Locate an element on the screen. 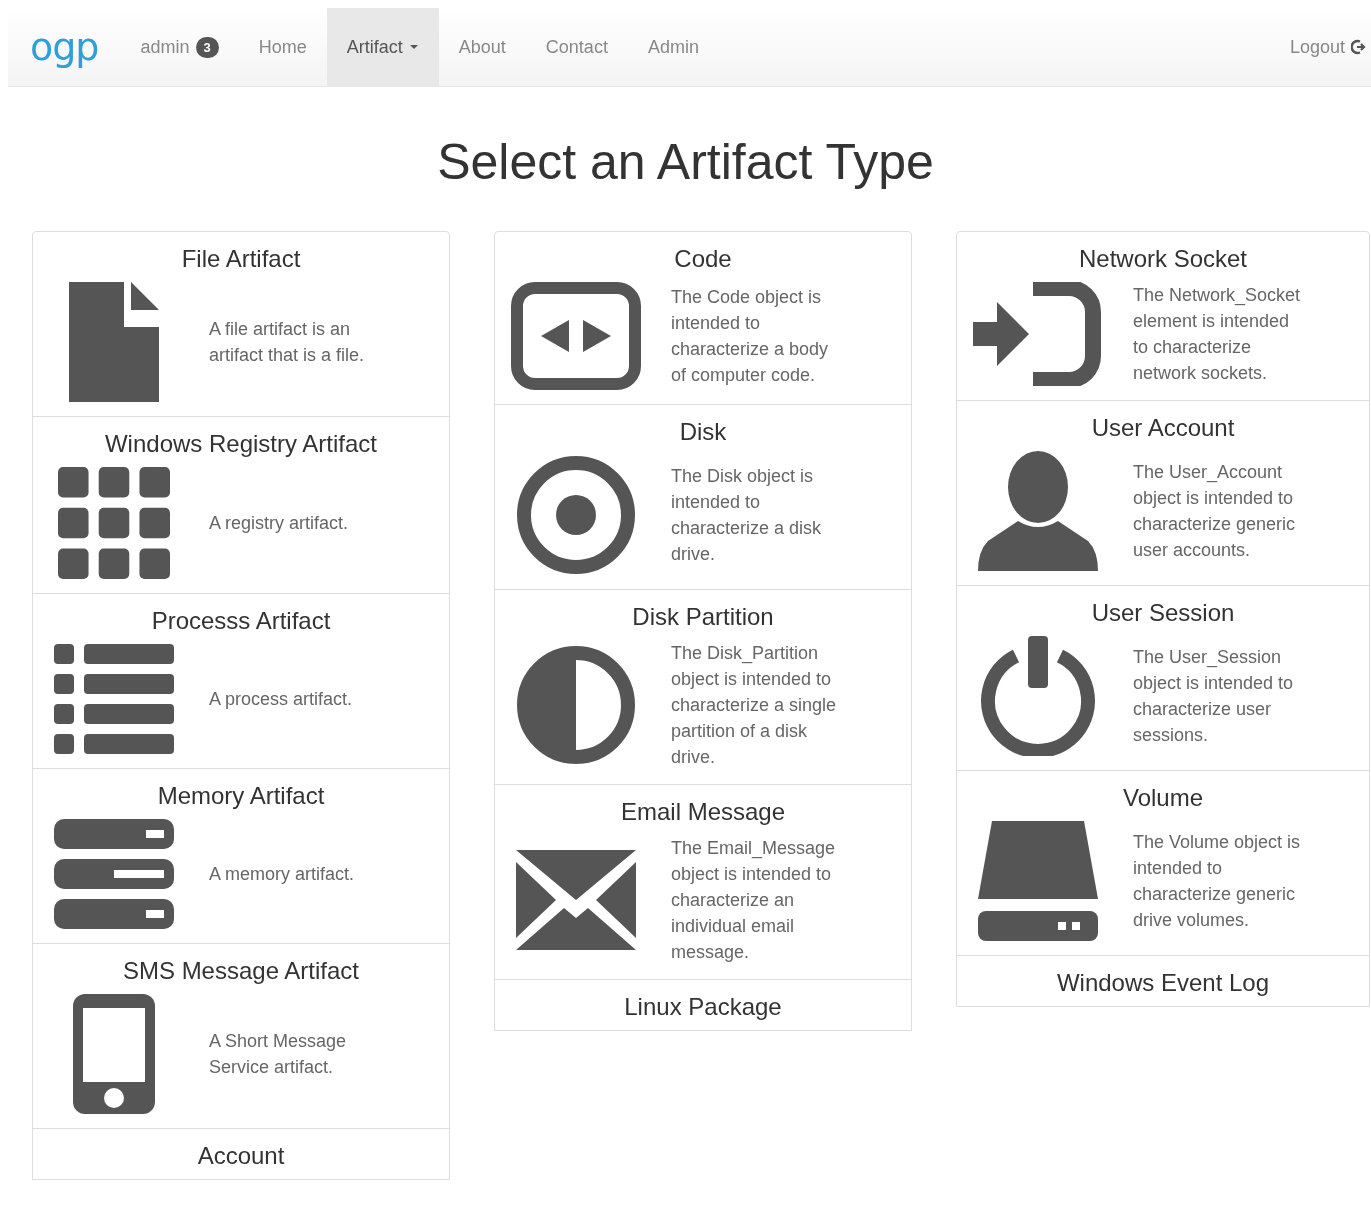 The height and width of the screenshot is (1212, 1371). nav-link: Admin is located at coordinates (673, 47).